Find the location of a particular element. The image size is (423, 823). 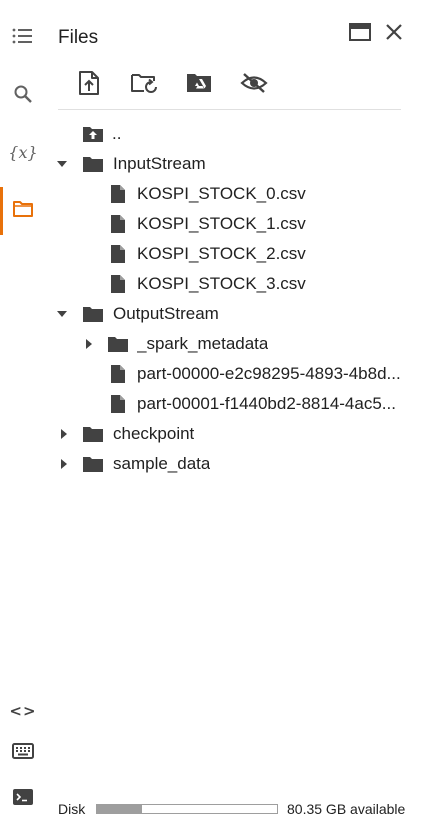

tree-folder-spark-metadata: _spark_metadata is located at coordinates (234, 344).